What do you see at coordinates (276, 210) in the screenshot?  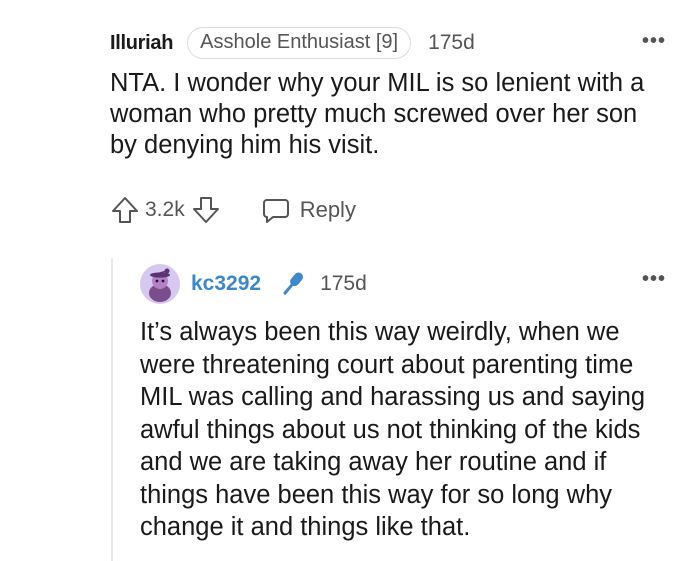 I see `speech-bubble-icon` at bounding box center [276, 210].